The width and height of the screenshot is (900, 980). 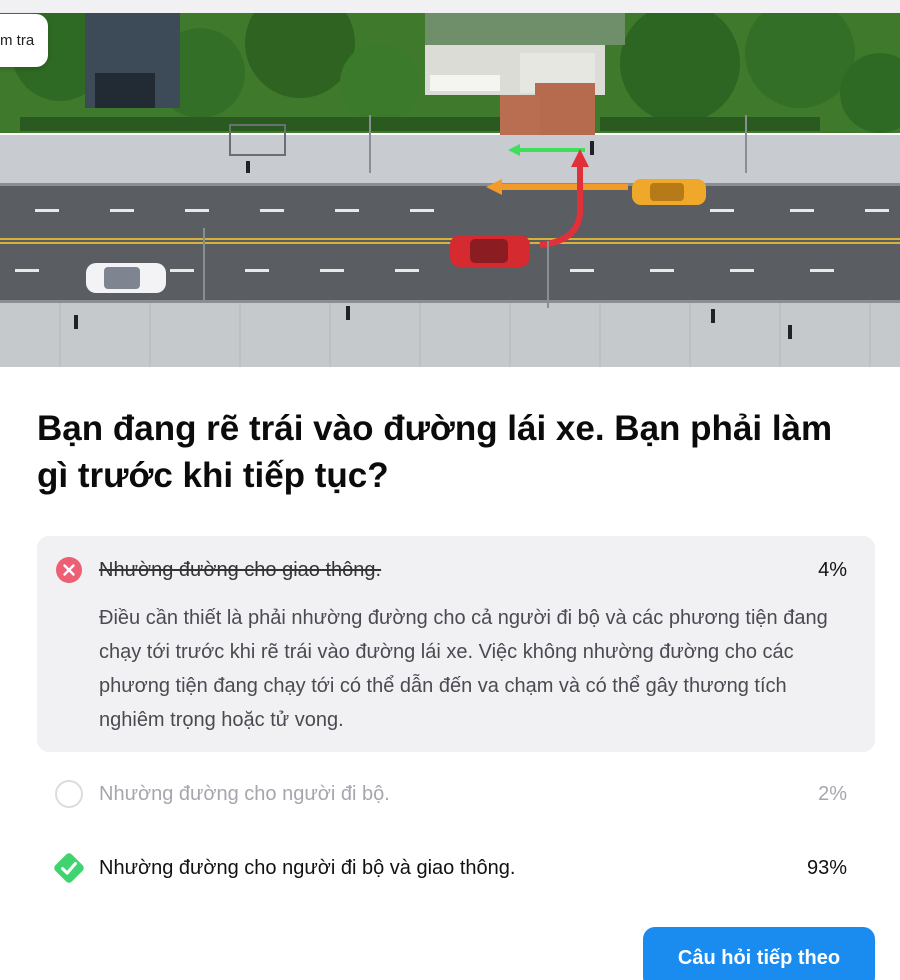 What do you see at coordinates (244, 794) in the screenshot?
I see `answer-label: Nhường đường cho người đi bộ.` at bounding box center [244, 794].